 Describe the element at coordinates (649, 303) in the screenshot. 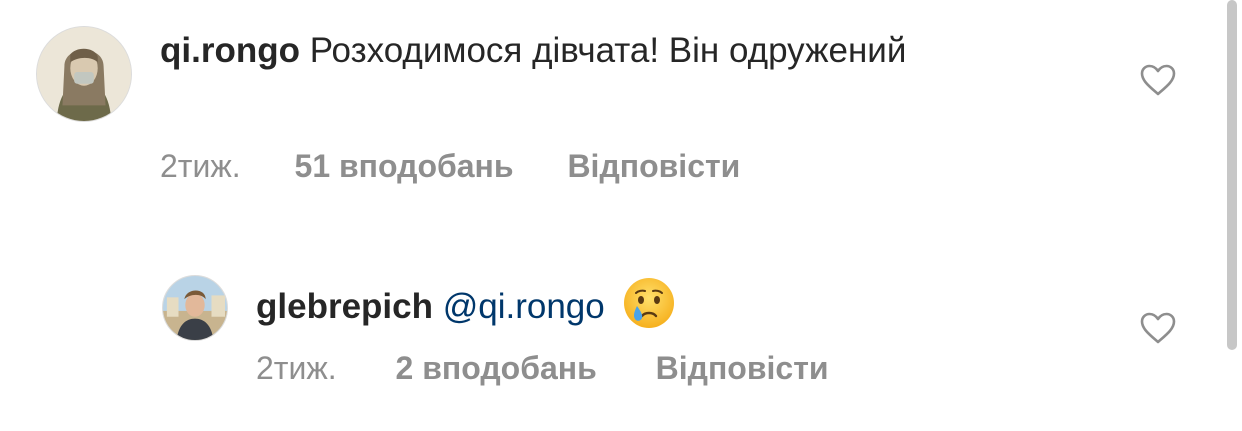

I see `crying-face-icon` at that location.